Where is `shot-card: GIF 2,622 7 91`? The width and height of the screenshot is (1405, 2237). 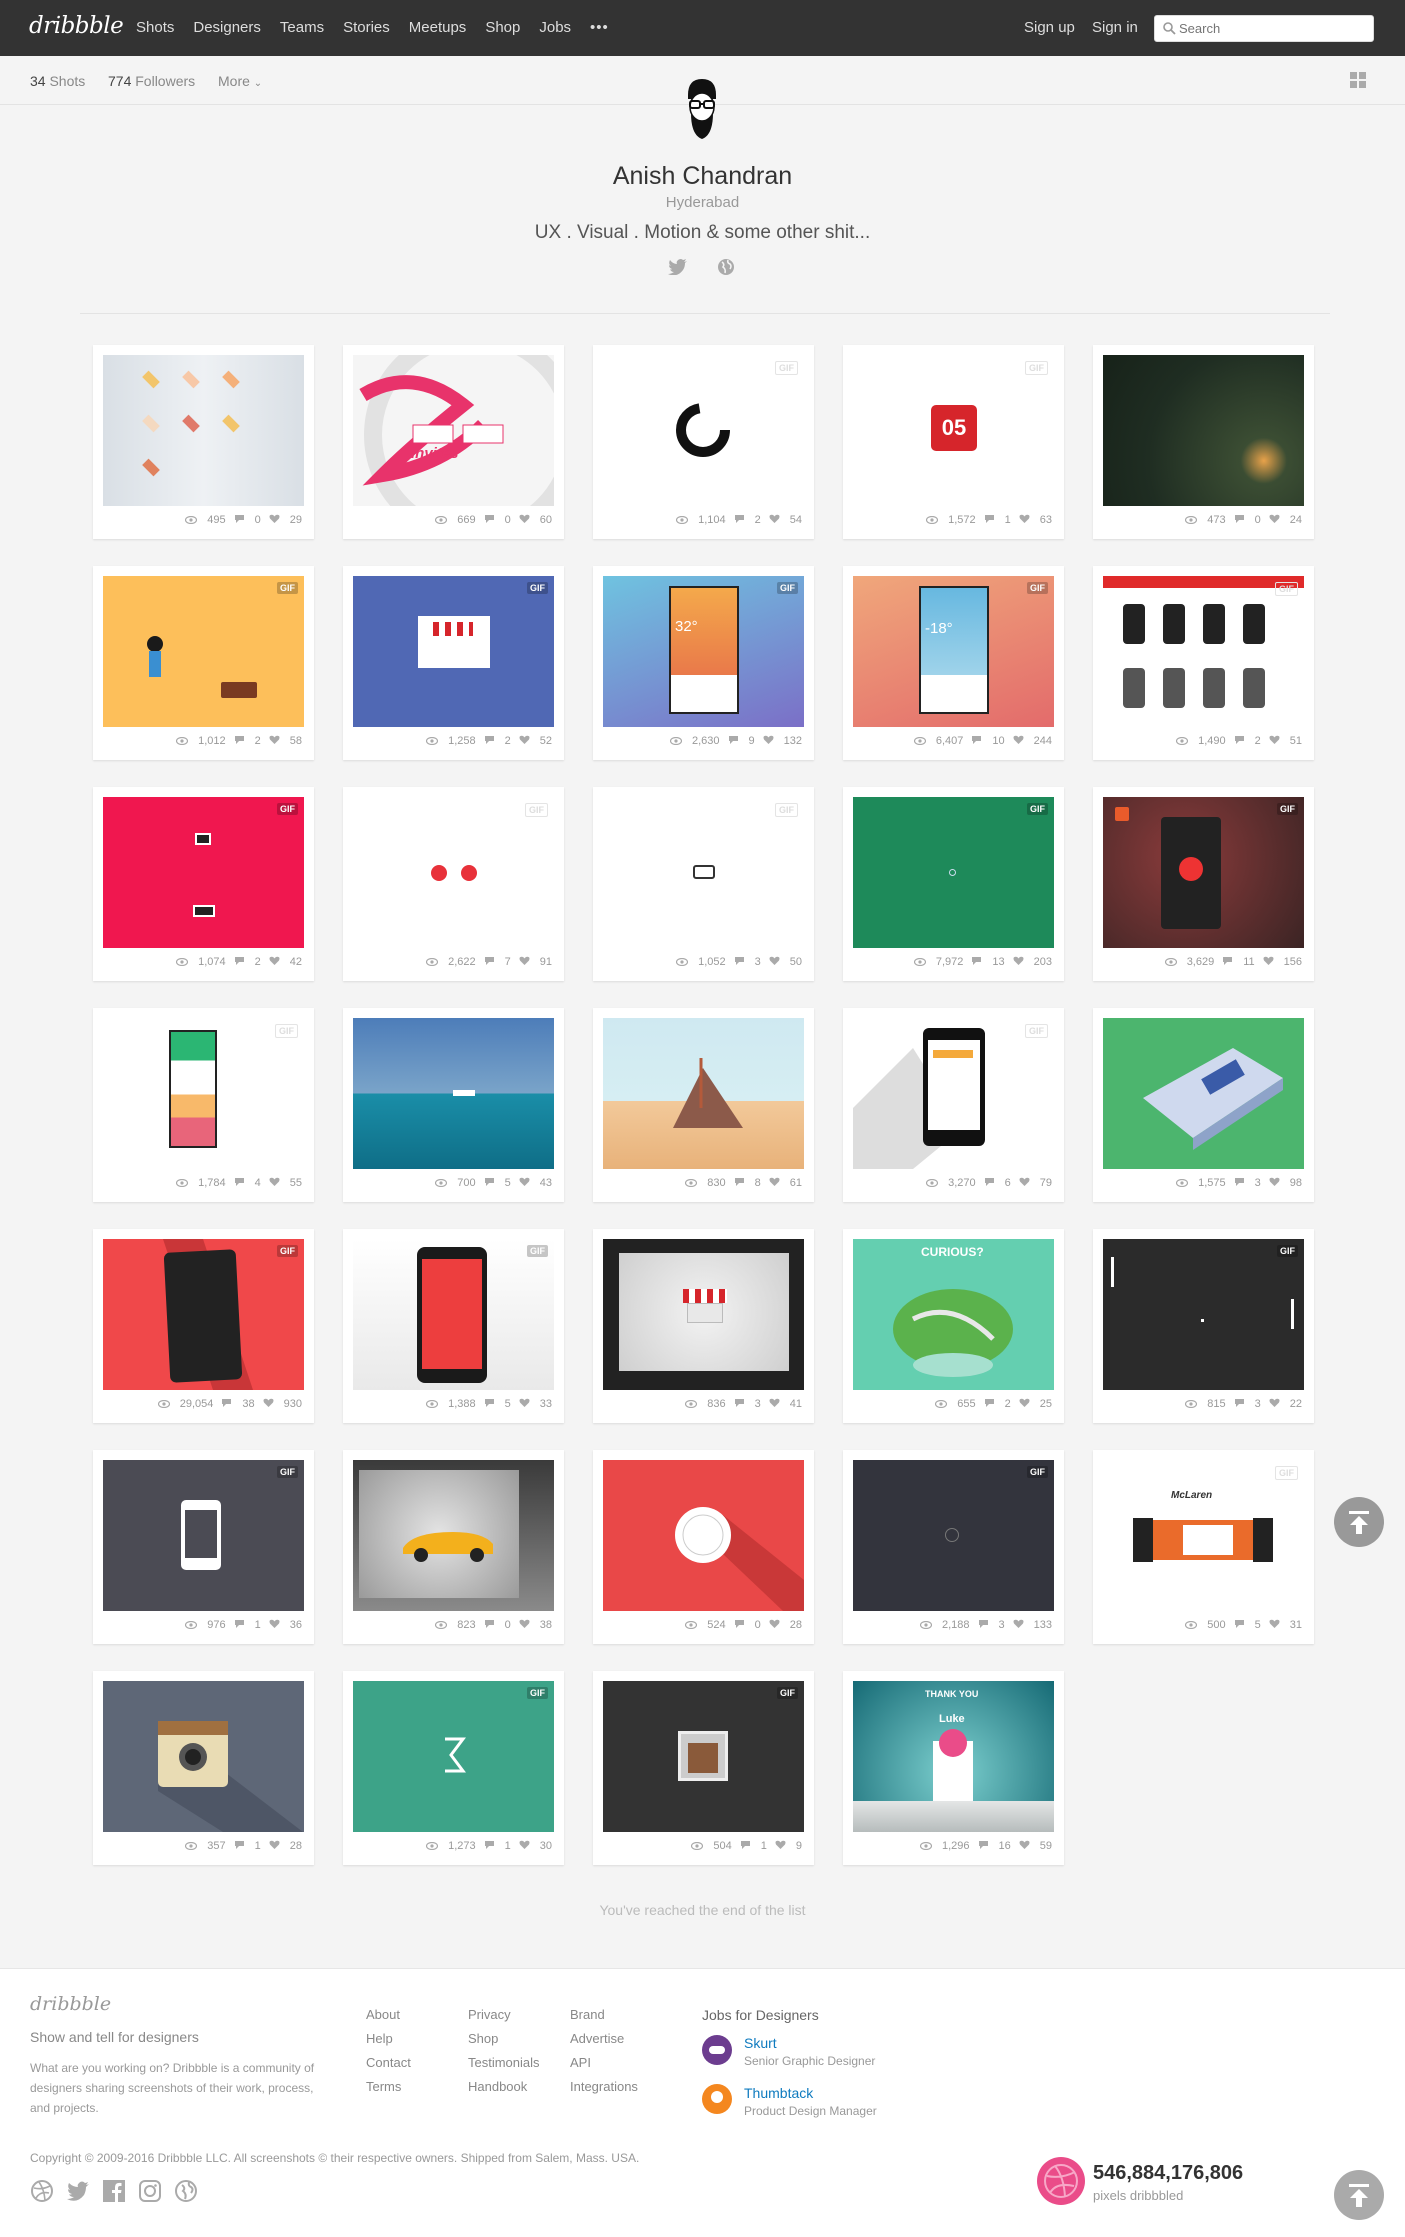
shot-card: GIF 2,622 7 91 is located at coordinates (453, 884).